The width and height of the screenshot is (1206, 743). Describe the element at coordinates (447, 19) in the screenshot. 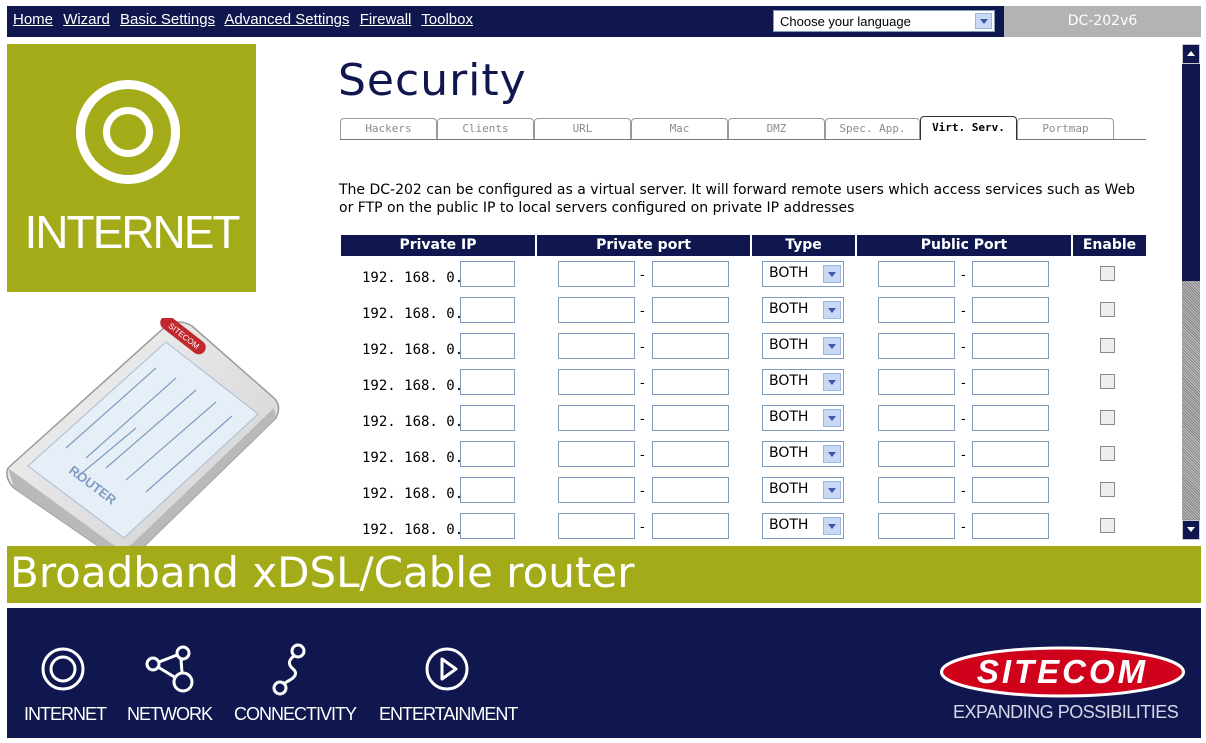

I see `nav-toolbox-link: Toolbox` at that location.